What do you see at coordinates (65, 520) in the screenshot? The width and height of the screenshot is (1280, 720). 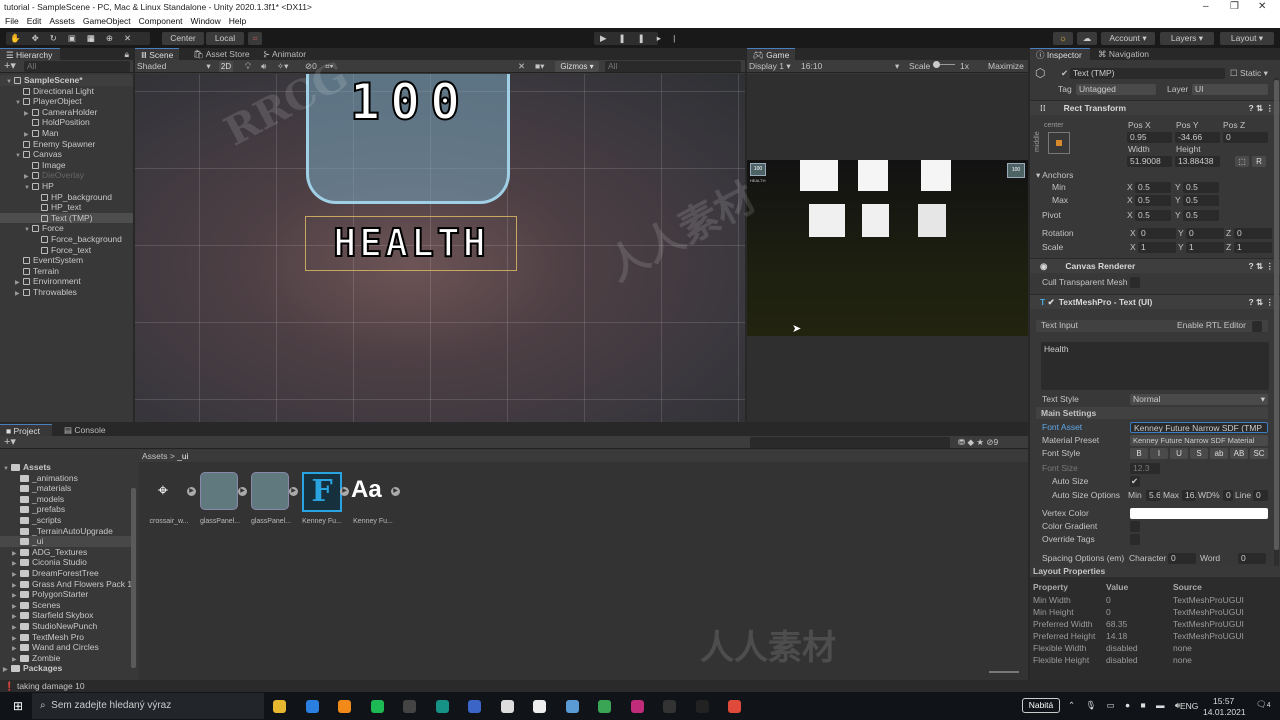 I see `project-folder-item: _scripts` at bounding box center [65, 520].